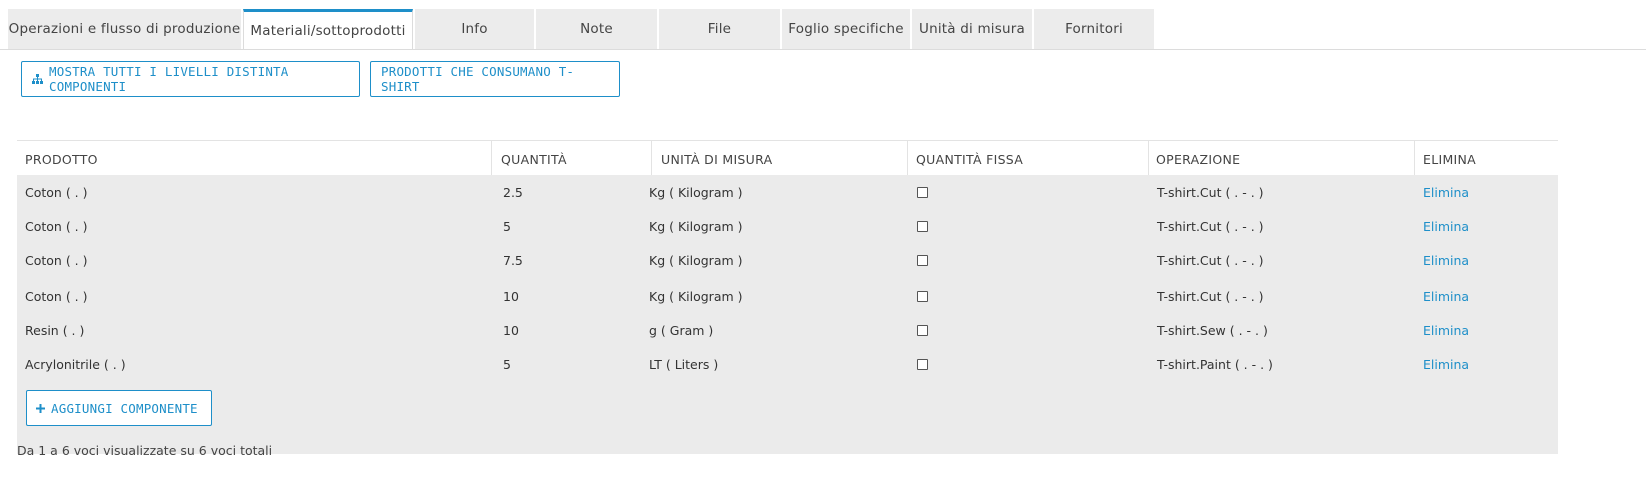 This screenshot has width=1646, height=486. What do you see at coordinates (37, 79) in the screenshot?
I see `hierarchy-icon` at bounding box center [37, 79].